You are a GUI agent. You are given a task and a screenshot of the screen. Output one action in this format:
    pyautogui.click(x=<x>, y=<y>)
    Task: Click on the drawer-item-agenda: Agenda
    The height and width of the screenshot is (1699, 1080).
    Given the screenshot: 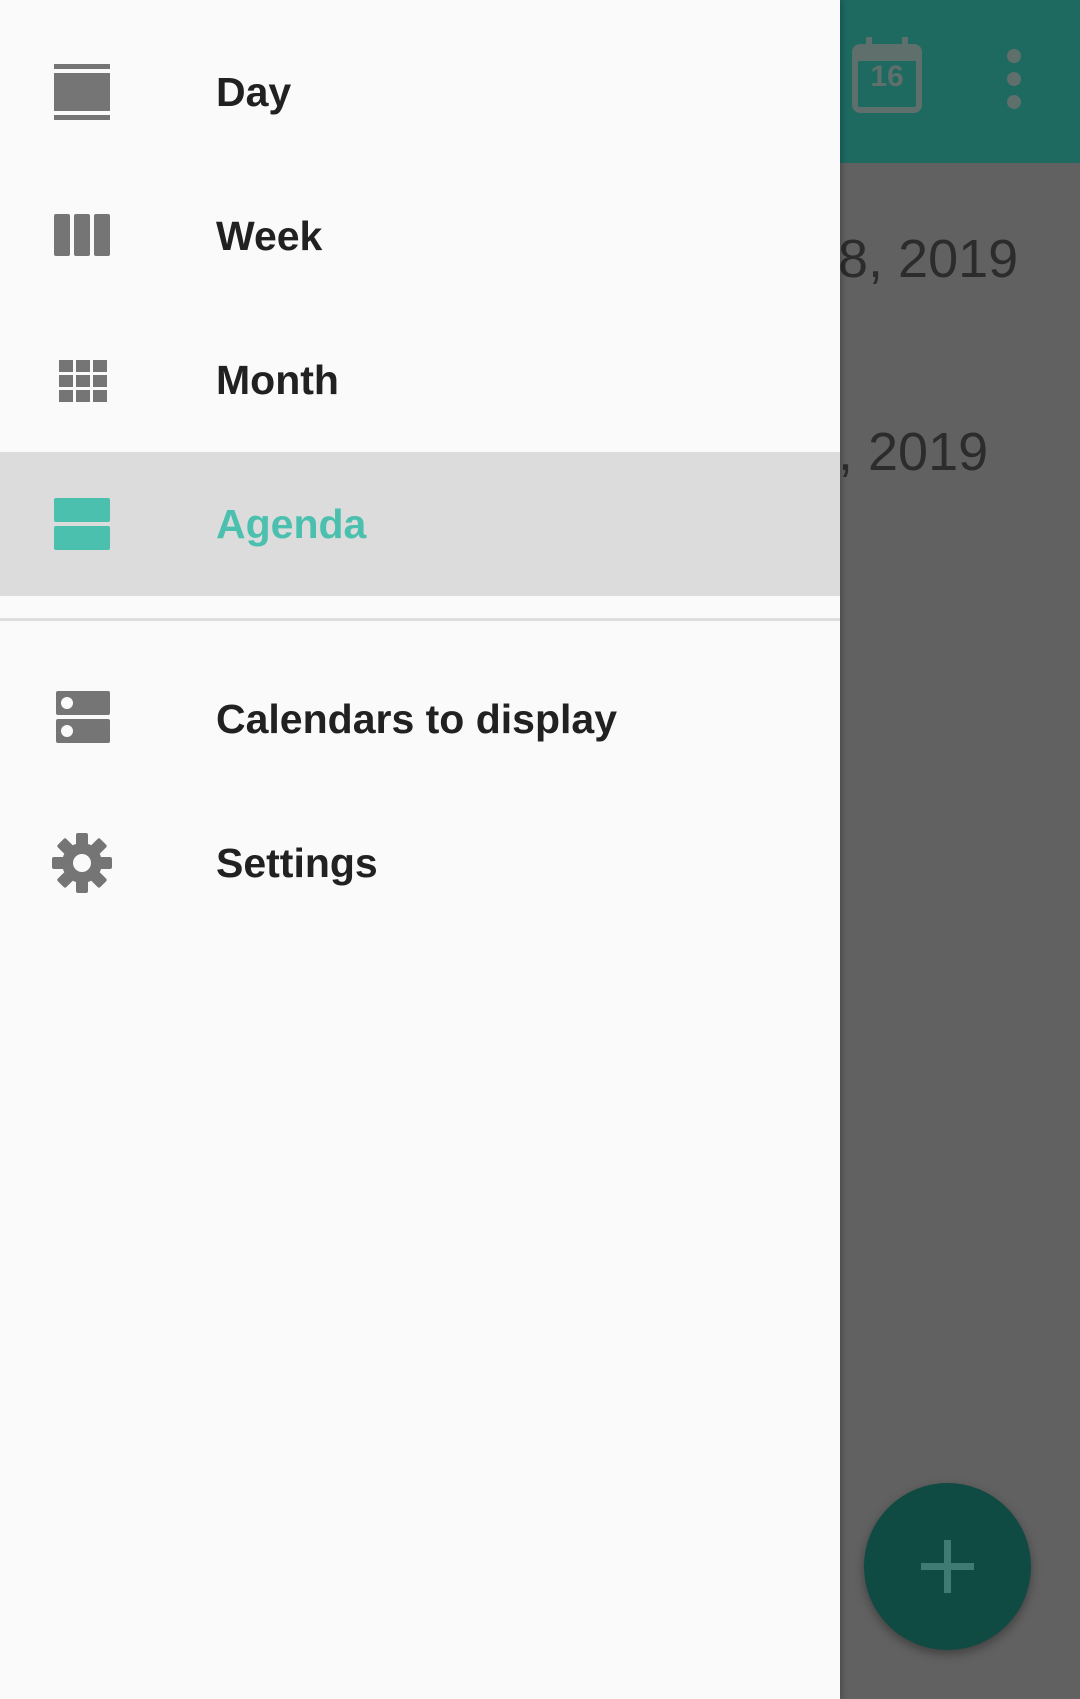 What is the action you would take?
    pyautogui.click(x=420, y=524)
    